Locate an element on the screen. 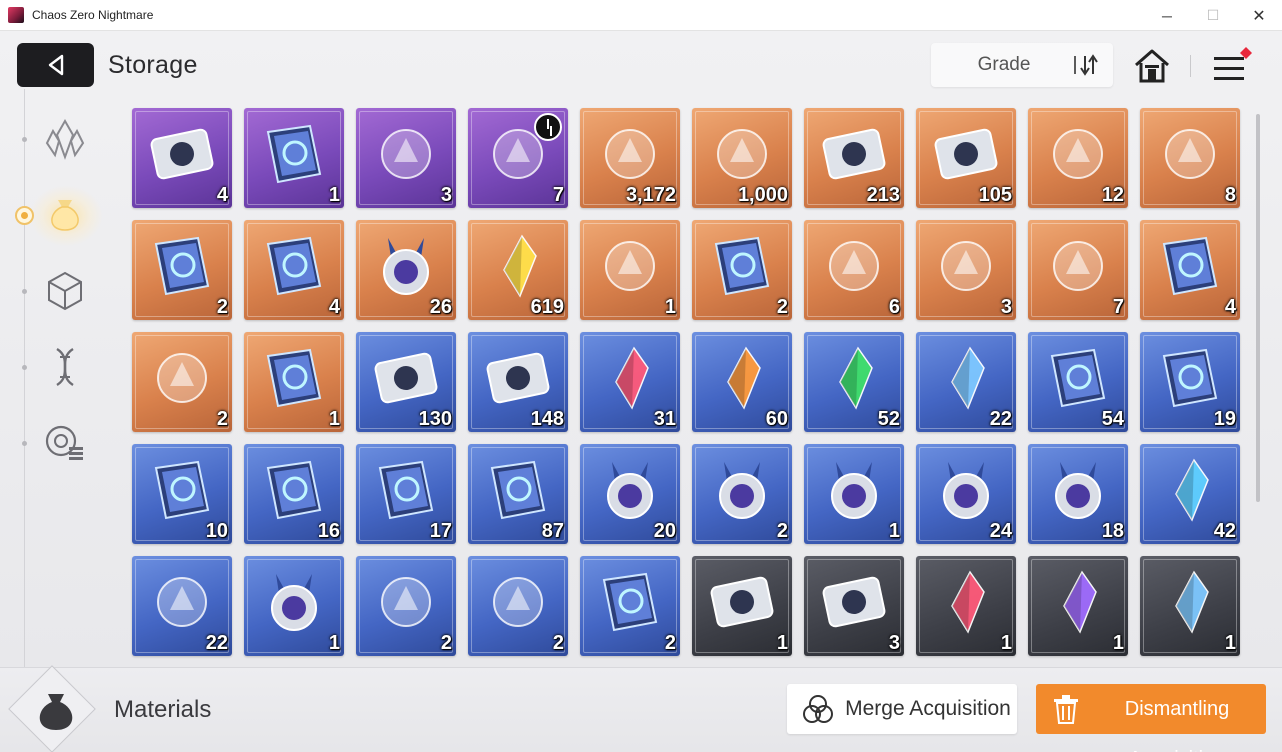 The width and height of the screenshot is (1282, 752). gold-ticket-icon is located at coordinates (854, 154).